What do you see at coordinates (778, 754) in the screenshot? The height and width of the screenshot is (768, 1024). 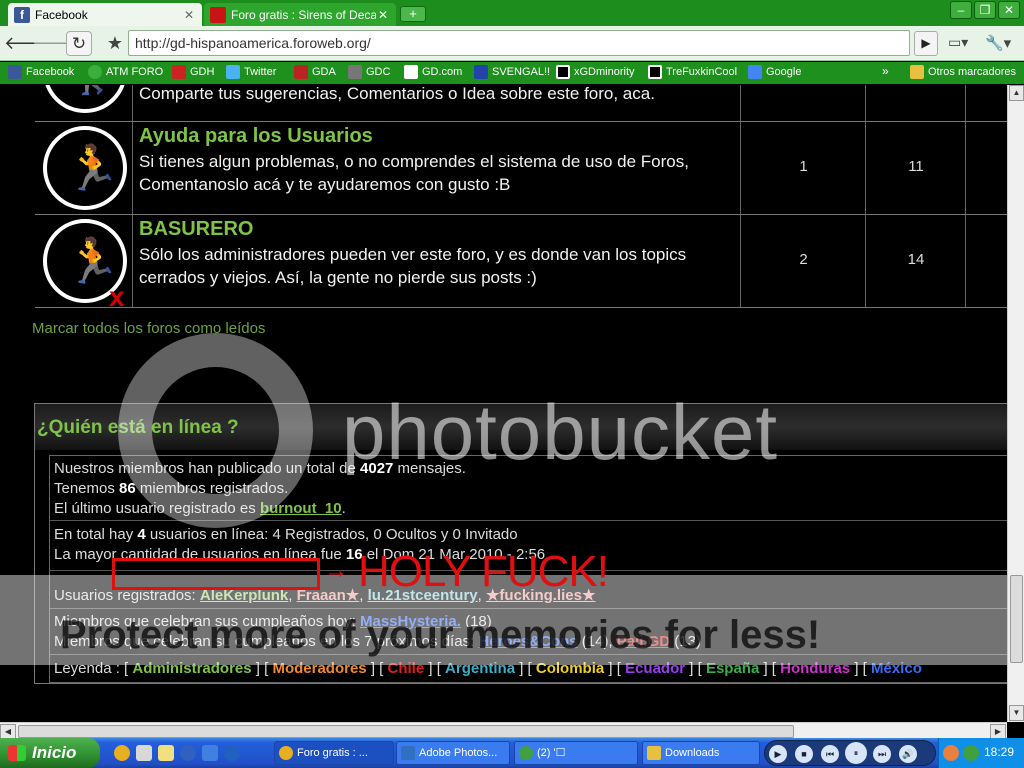 I see `play-icon: ▶` at bounding box center [778, 754].